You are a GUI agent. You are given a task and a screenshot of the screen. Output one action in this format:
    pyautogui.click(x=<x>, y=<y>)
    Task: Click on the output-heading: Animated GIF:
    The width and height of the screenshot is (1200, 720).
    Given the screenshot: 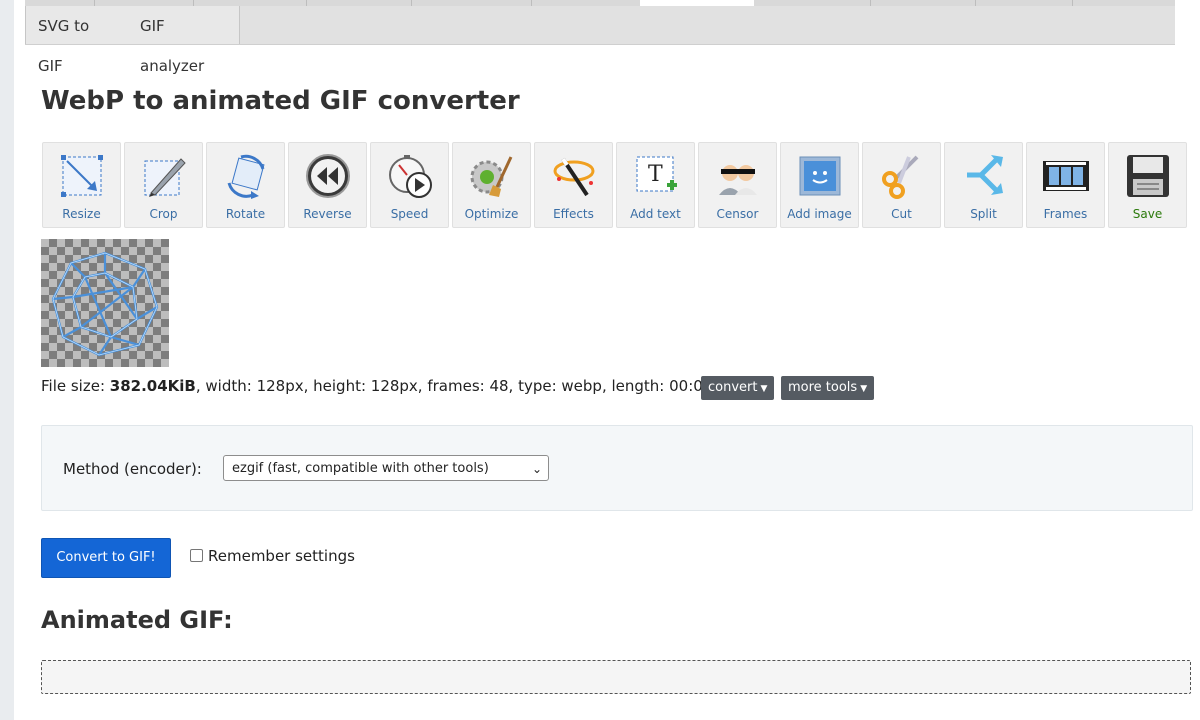 What is the action you would take?
    pyautogui.click(x=137, y=620)
    